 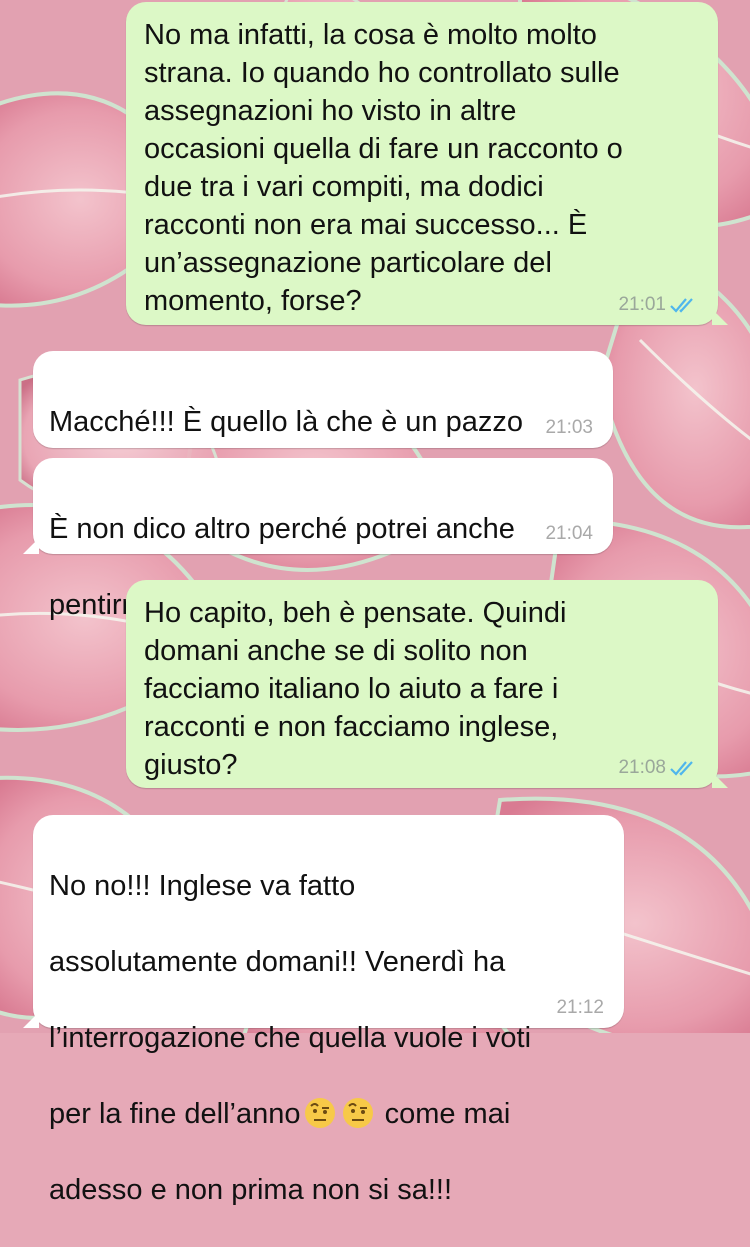 I want to click on message-time: 21:03, so click(x=569, y=427).